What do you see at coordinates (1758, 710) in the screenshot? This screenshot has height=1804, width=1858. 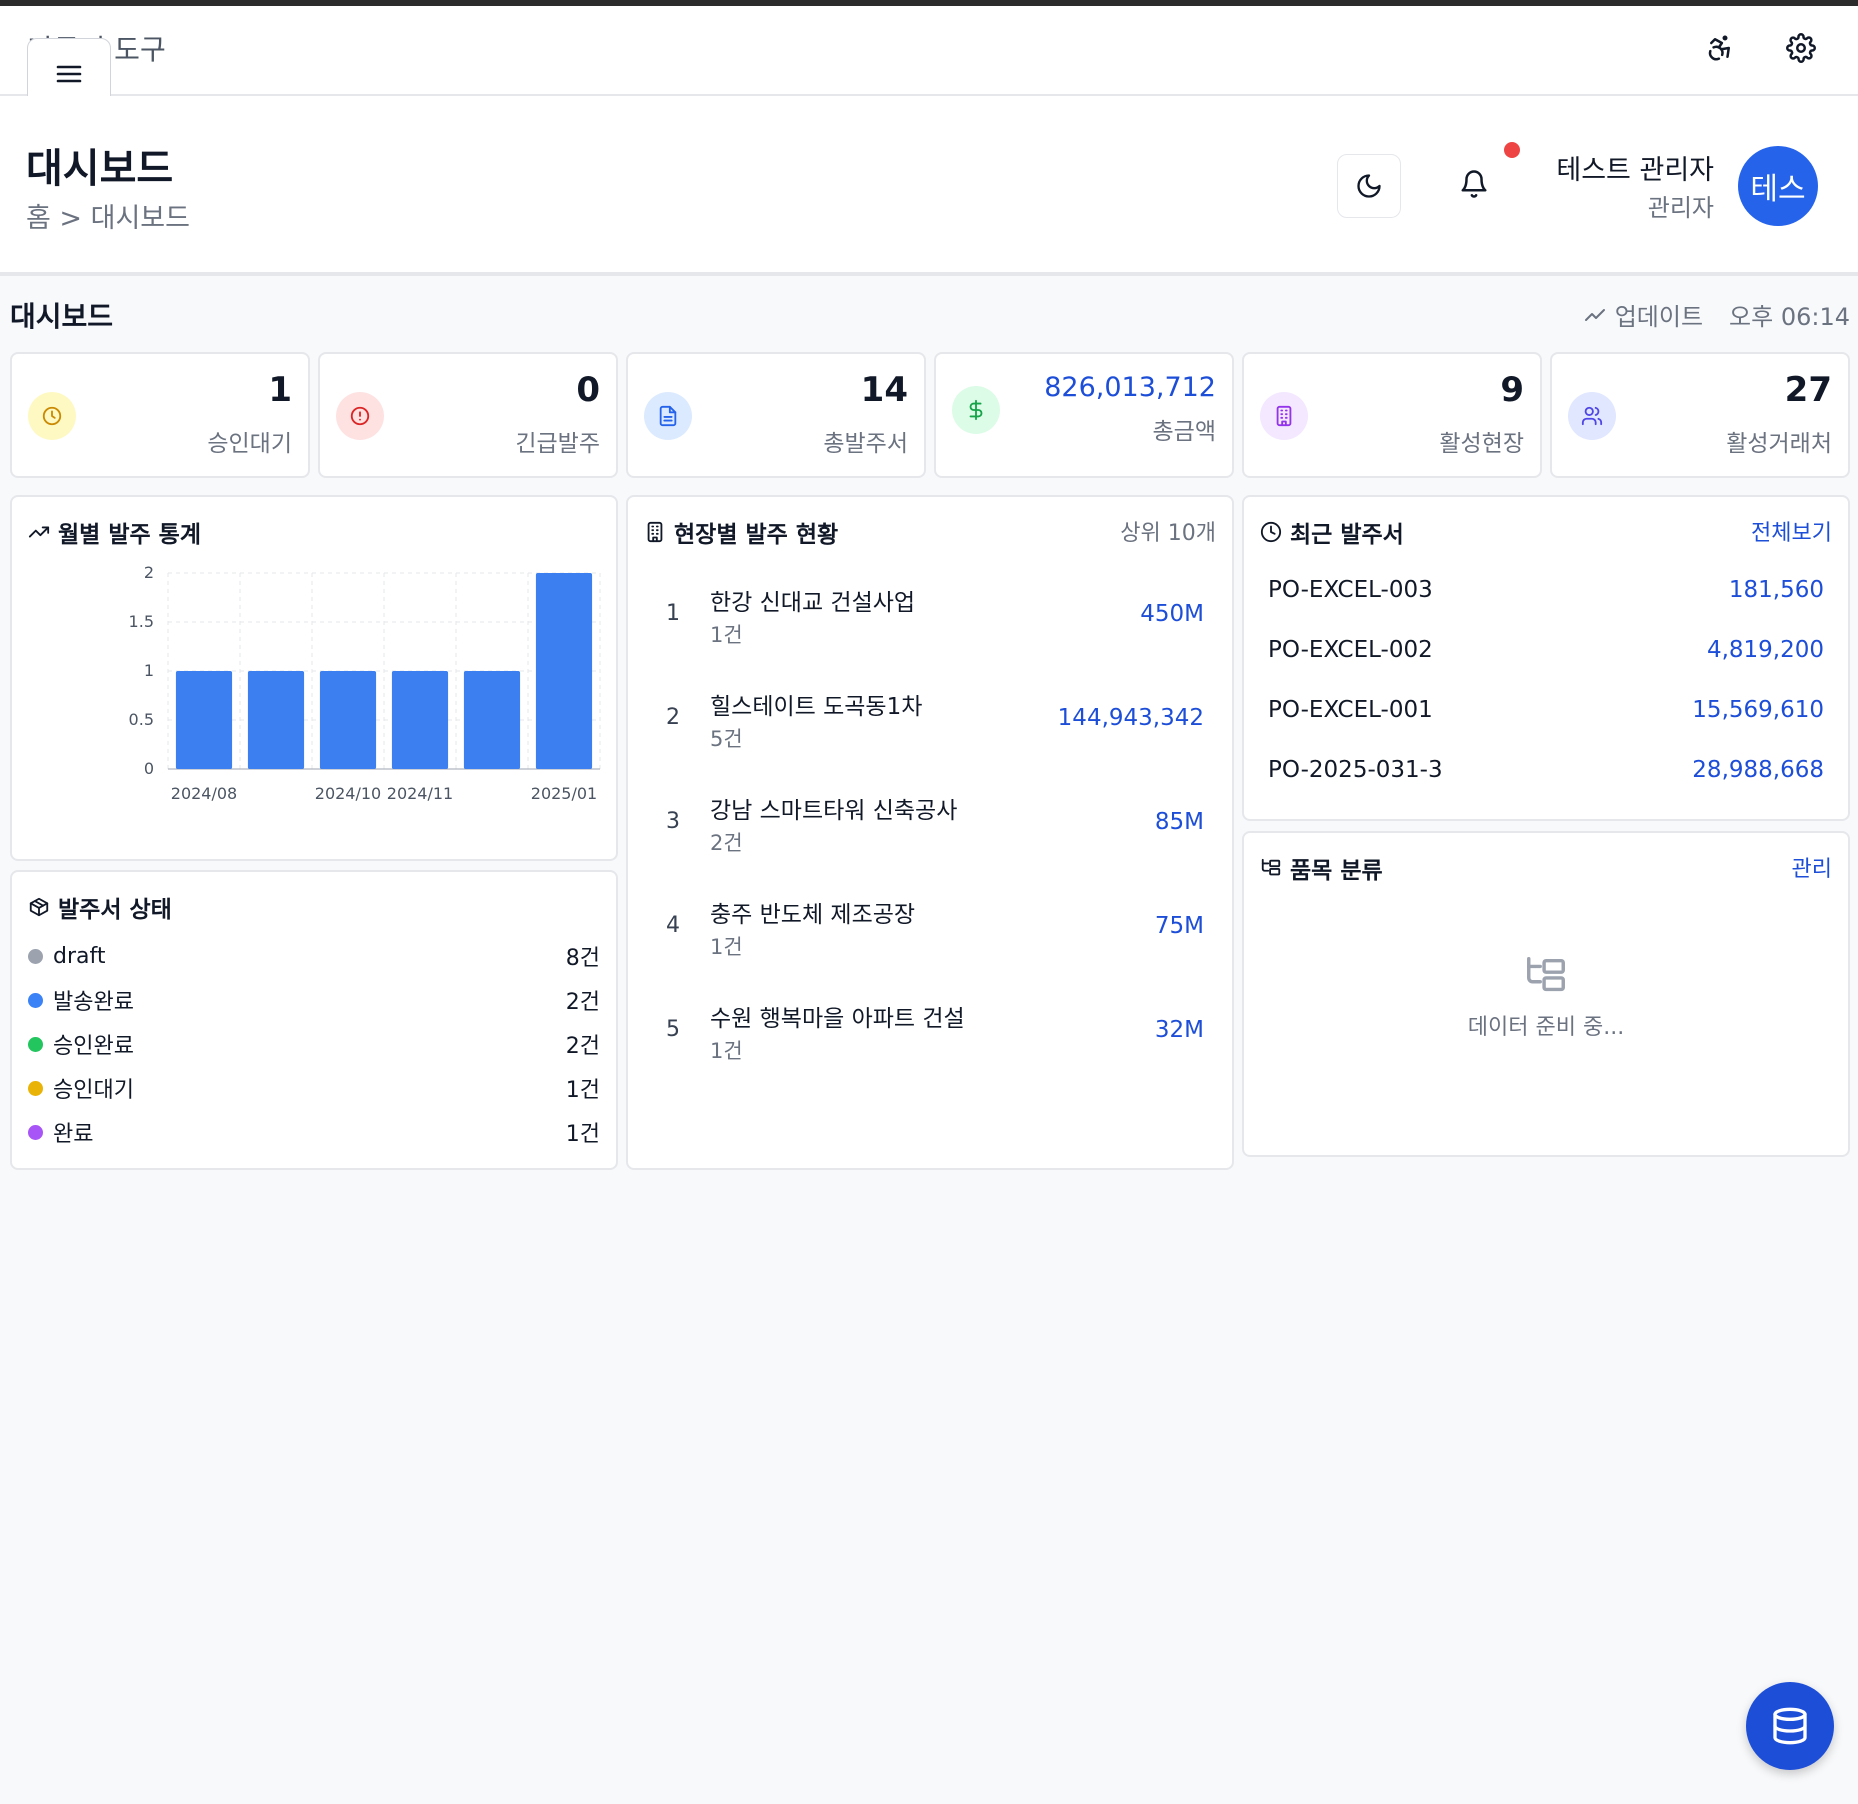 I see `order-amount: 15,569,610` at bounding box center [1758, 710].